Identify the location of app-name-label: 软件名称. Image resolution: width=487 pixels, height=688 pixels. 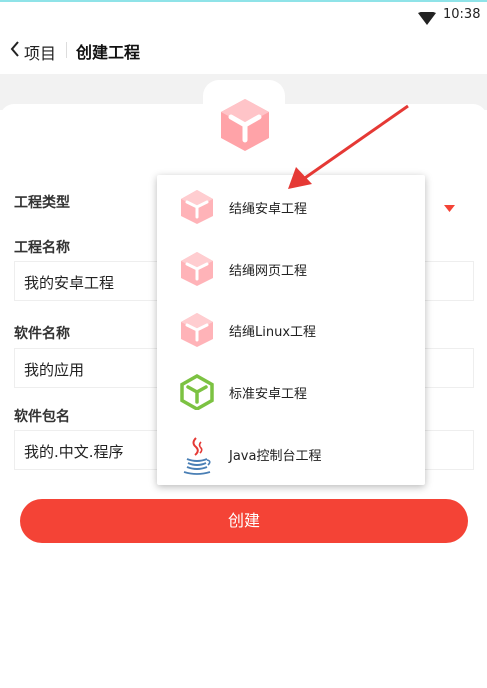
(42, 334).